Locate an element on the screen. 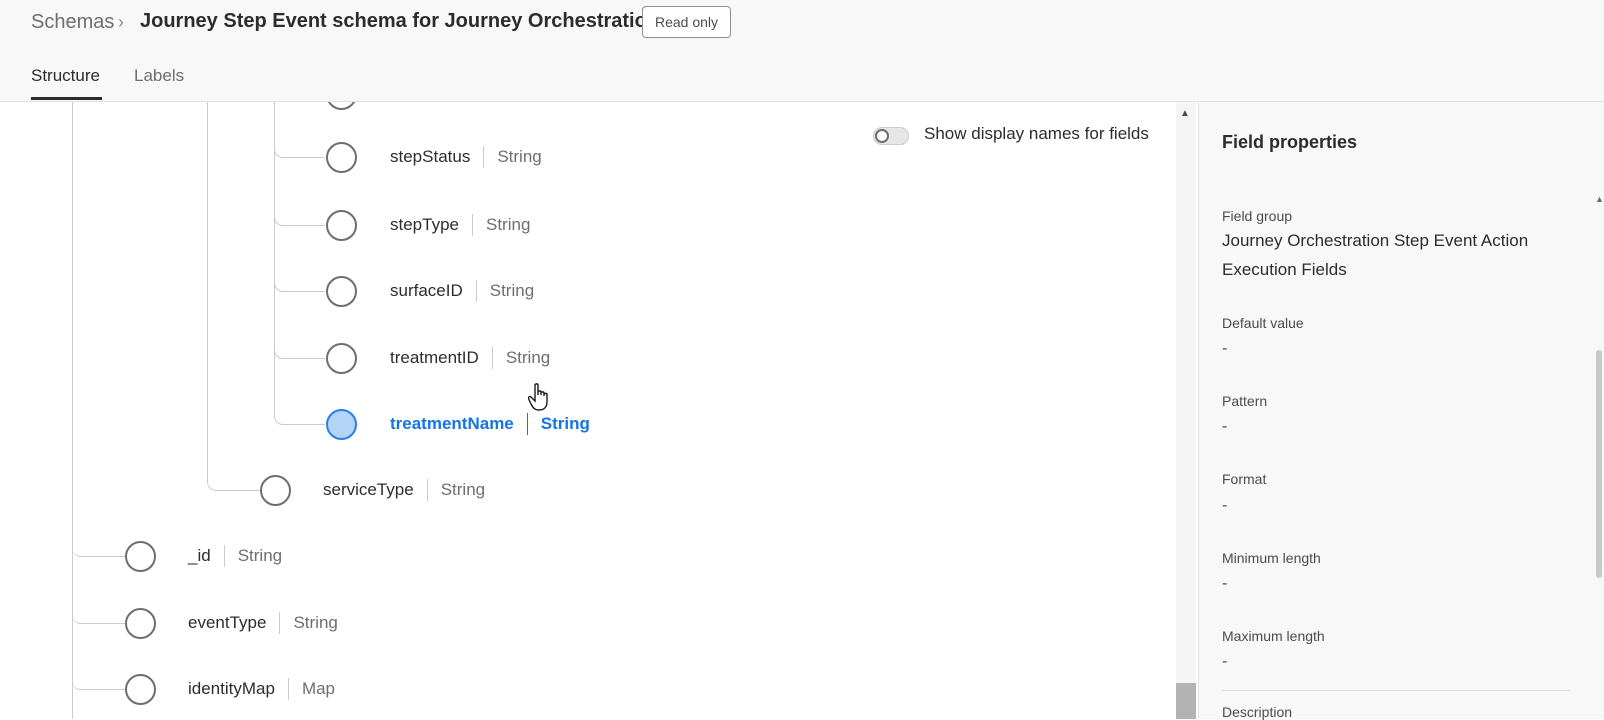 The width and height of the screenshot is (1604, 720). field-name: surfaceID is located at coordinates (426, 290).